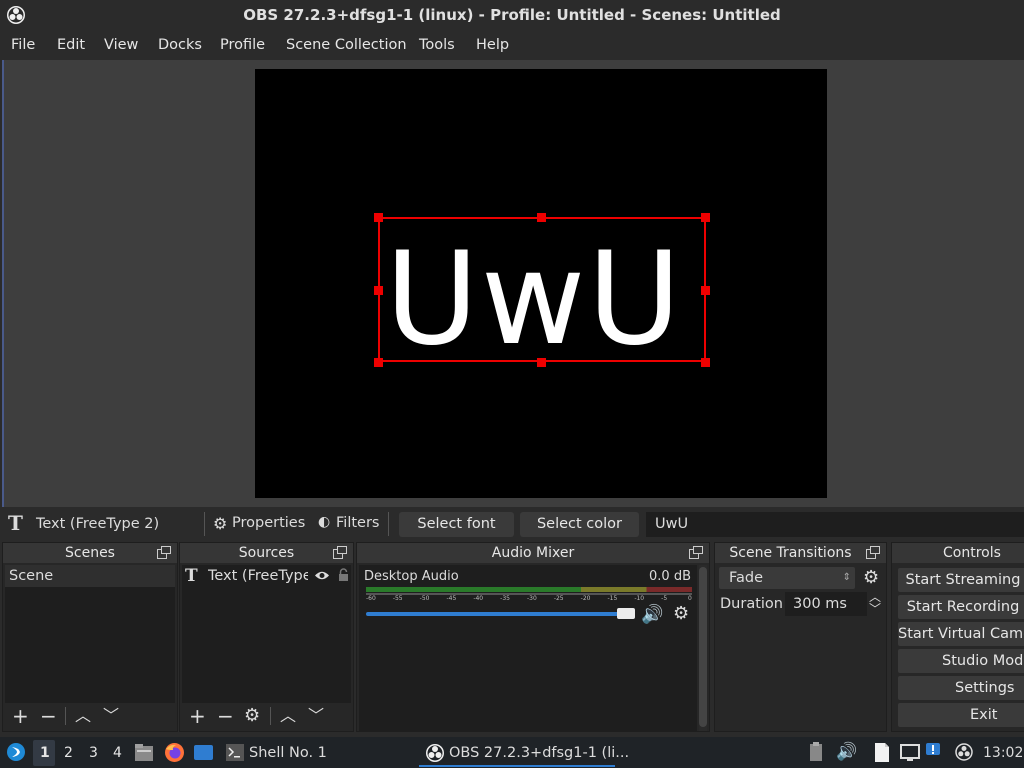 The height and width of the screenshot is (768, 1024). I want to click on duration-input: 300 ms, so click(826, 604).